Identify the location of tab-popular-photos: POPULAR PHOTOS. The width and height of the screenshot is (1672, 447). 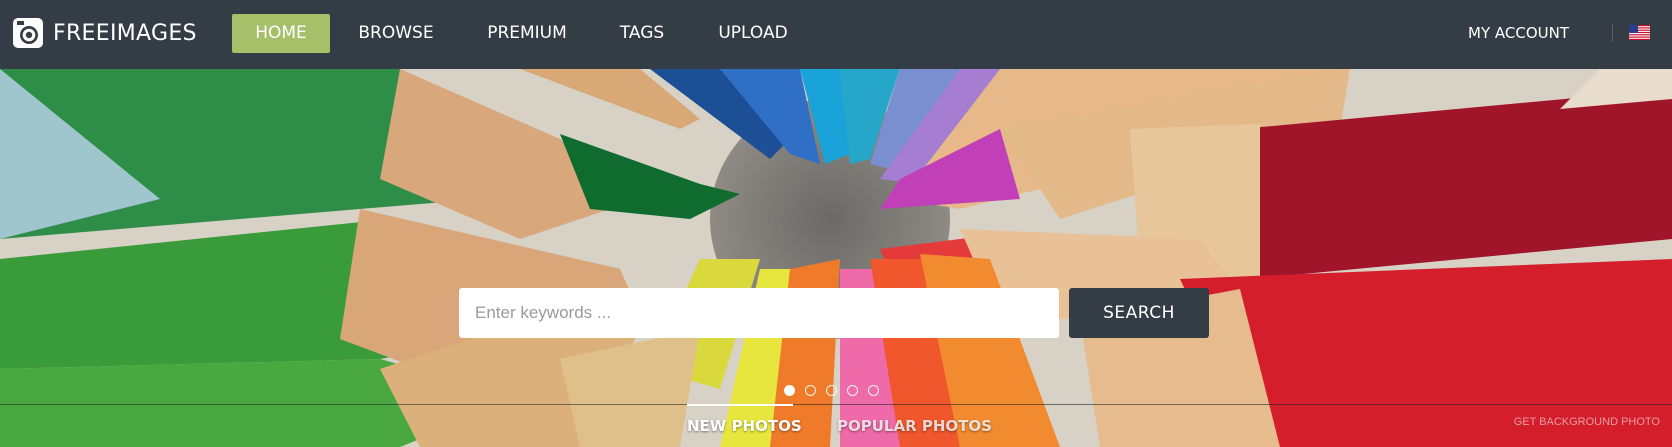
(914, 426).